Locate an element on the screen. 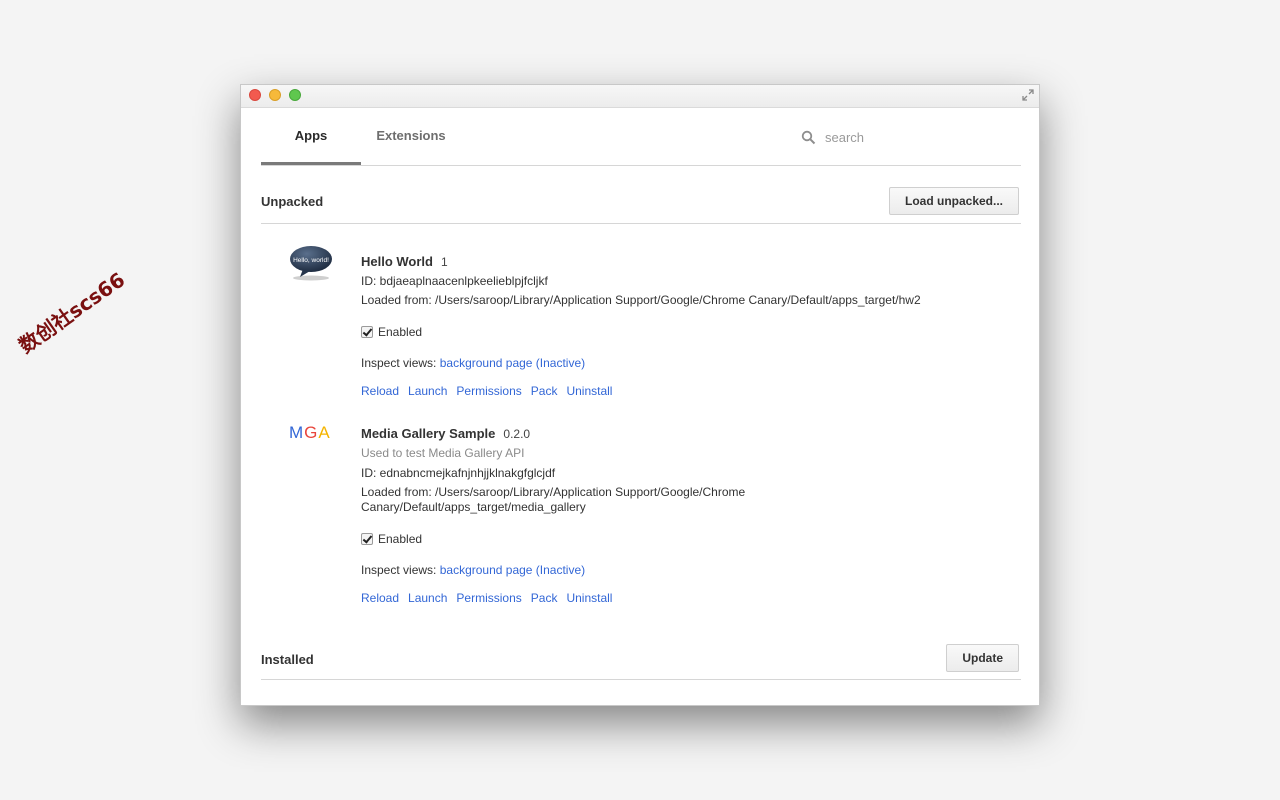 This screenshot has height=800, width=1280. minimize-window-button is located at coordinates (275, 95).